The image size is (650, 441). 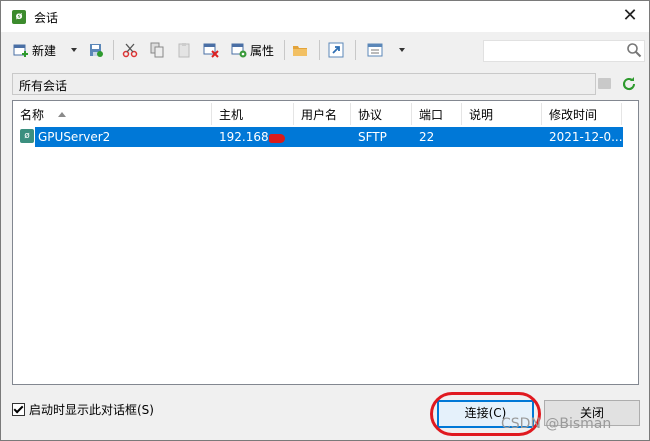 I want to click on paste-icon, so click(x=184, y=50).